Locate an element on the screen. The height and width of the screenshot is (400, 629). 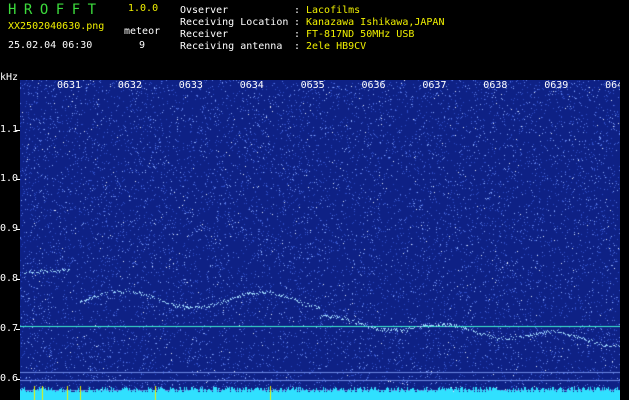
receiver-value: FT-817ND 50MHz USB is located at coordinates (360, 34).